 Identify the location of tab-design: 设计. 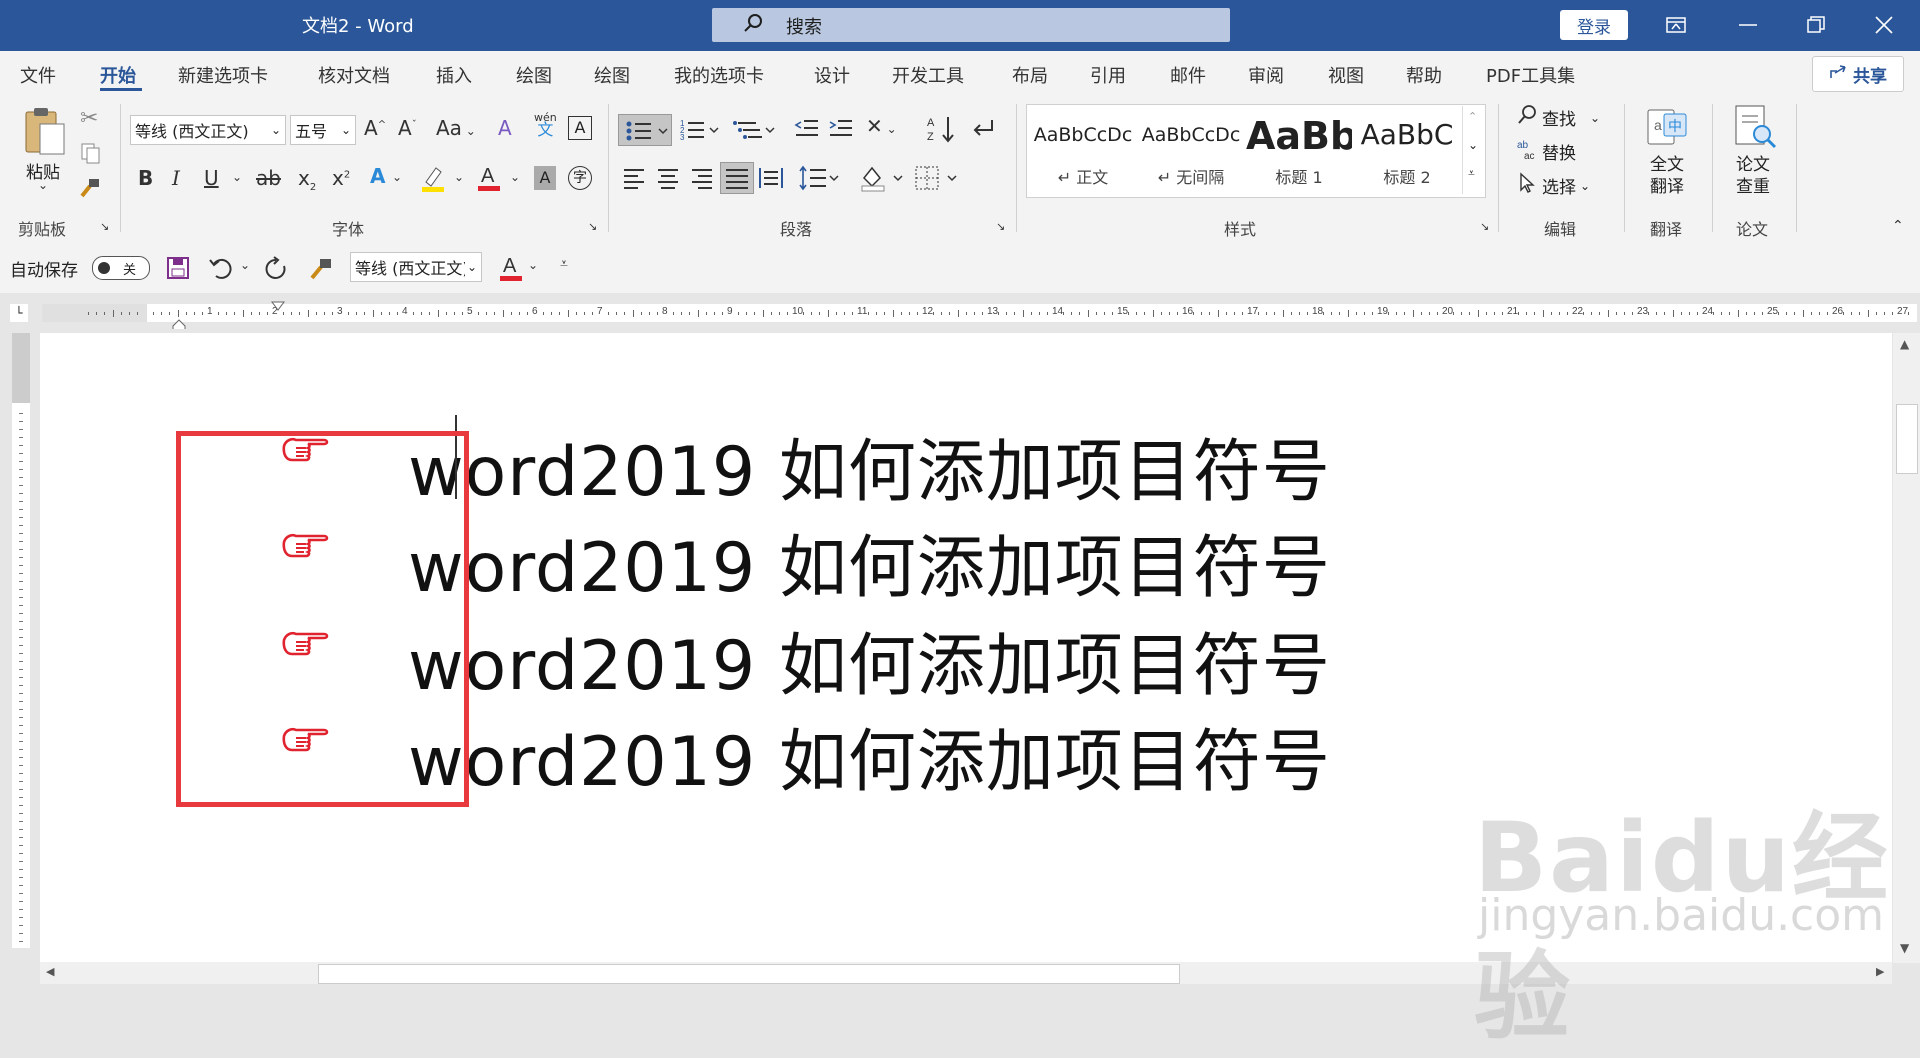
(832, 75).